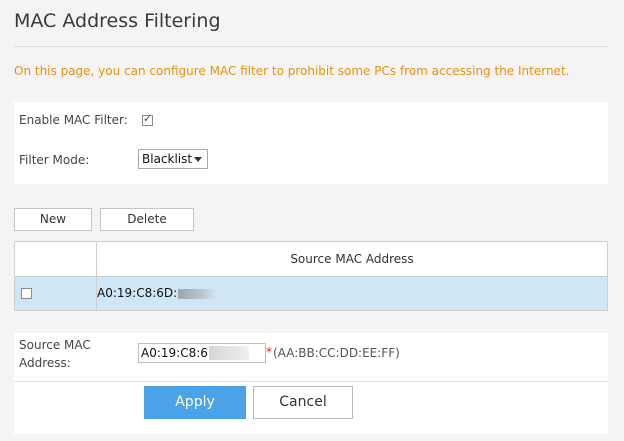 This screenshot has height=441, width=624. I want to click on mac-format-hint: (AA:BB:CC:DD:EE:FF), so click(336, 353).